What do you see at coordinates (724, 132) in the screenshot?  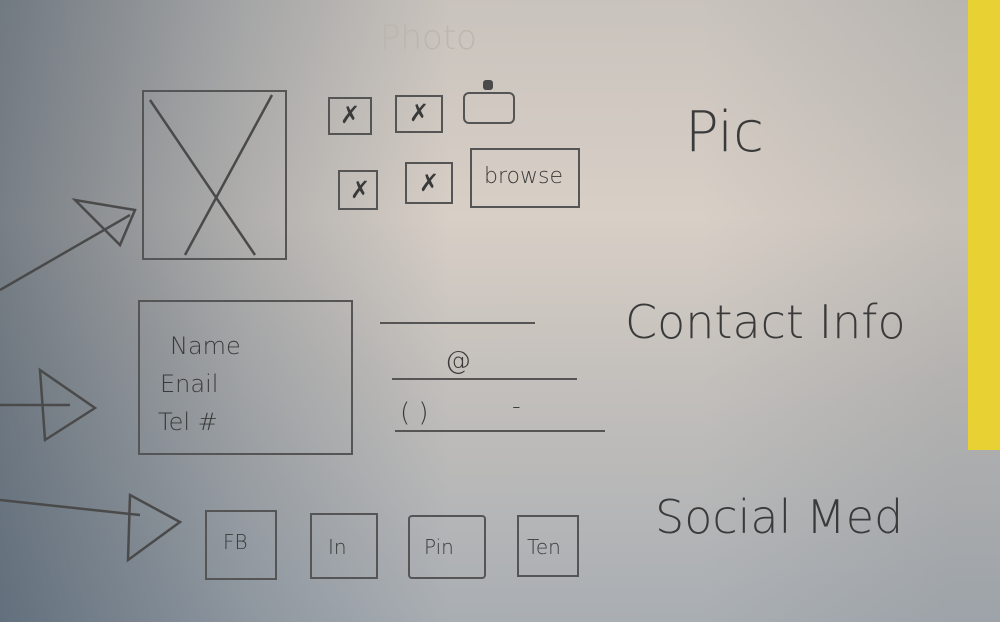 I see `pic-annotation: Pic` at bounding box center [724, 132].